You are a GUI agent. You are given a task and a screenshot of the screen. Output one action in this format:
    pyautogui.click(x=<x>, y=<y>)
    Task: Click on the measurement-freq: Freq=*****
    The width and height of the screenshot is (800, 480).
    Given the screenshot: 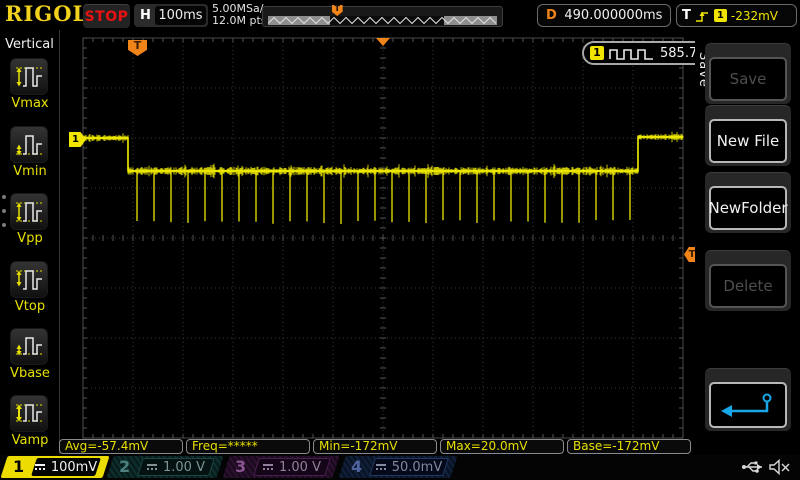 What is the action you would take?
    pyautogui.click(x=248, y=446)
    